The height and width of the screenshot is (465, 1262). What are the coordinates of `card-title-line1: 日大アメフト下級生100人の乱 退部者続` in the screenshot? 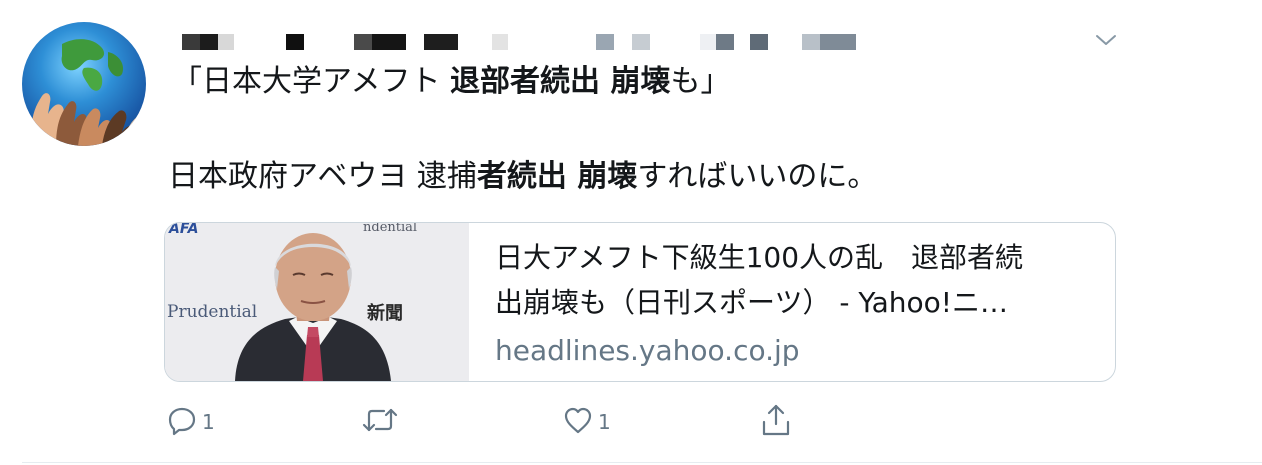 It's located at (759, 257).